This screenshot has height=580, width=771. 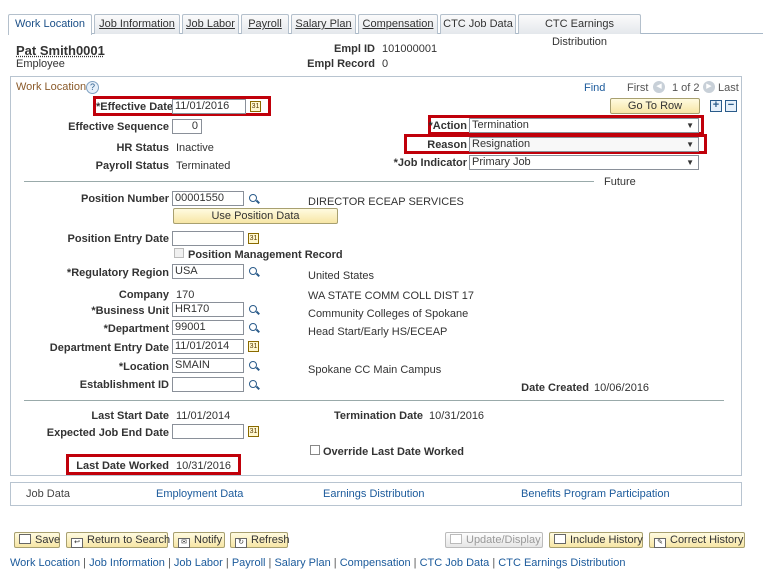 What do you see at coordinates (124, 385) in the screenshot?
I see `establishment-id-label: Establishment ID` at bounding box center [124, 385].